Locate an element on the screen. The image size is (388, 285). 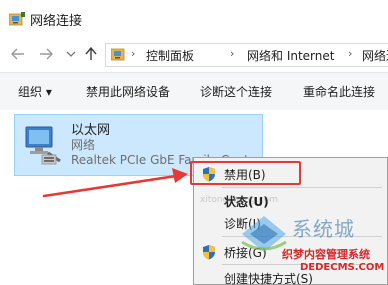
rename-connection-button: 重命名此连接 is located at coordinates (339, 91).